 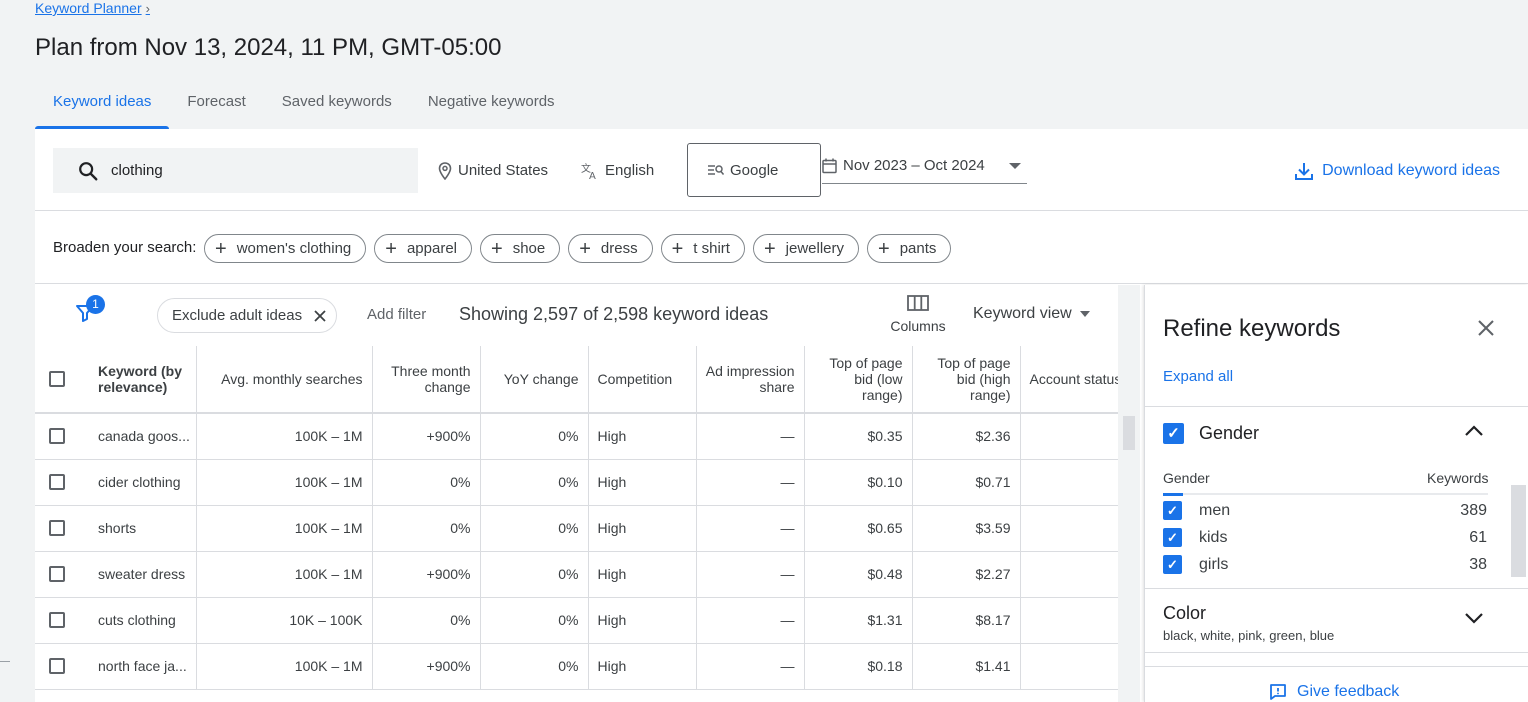 What do you see at coordinates (1229, 433) in the screenshot?
I see `gender-section-title: Gender` at bounding box center [1229, 433].